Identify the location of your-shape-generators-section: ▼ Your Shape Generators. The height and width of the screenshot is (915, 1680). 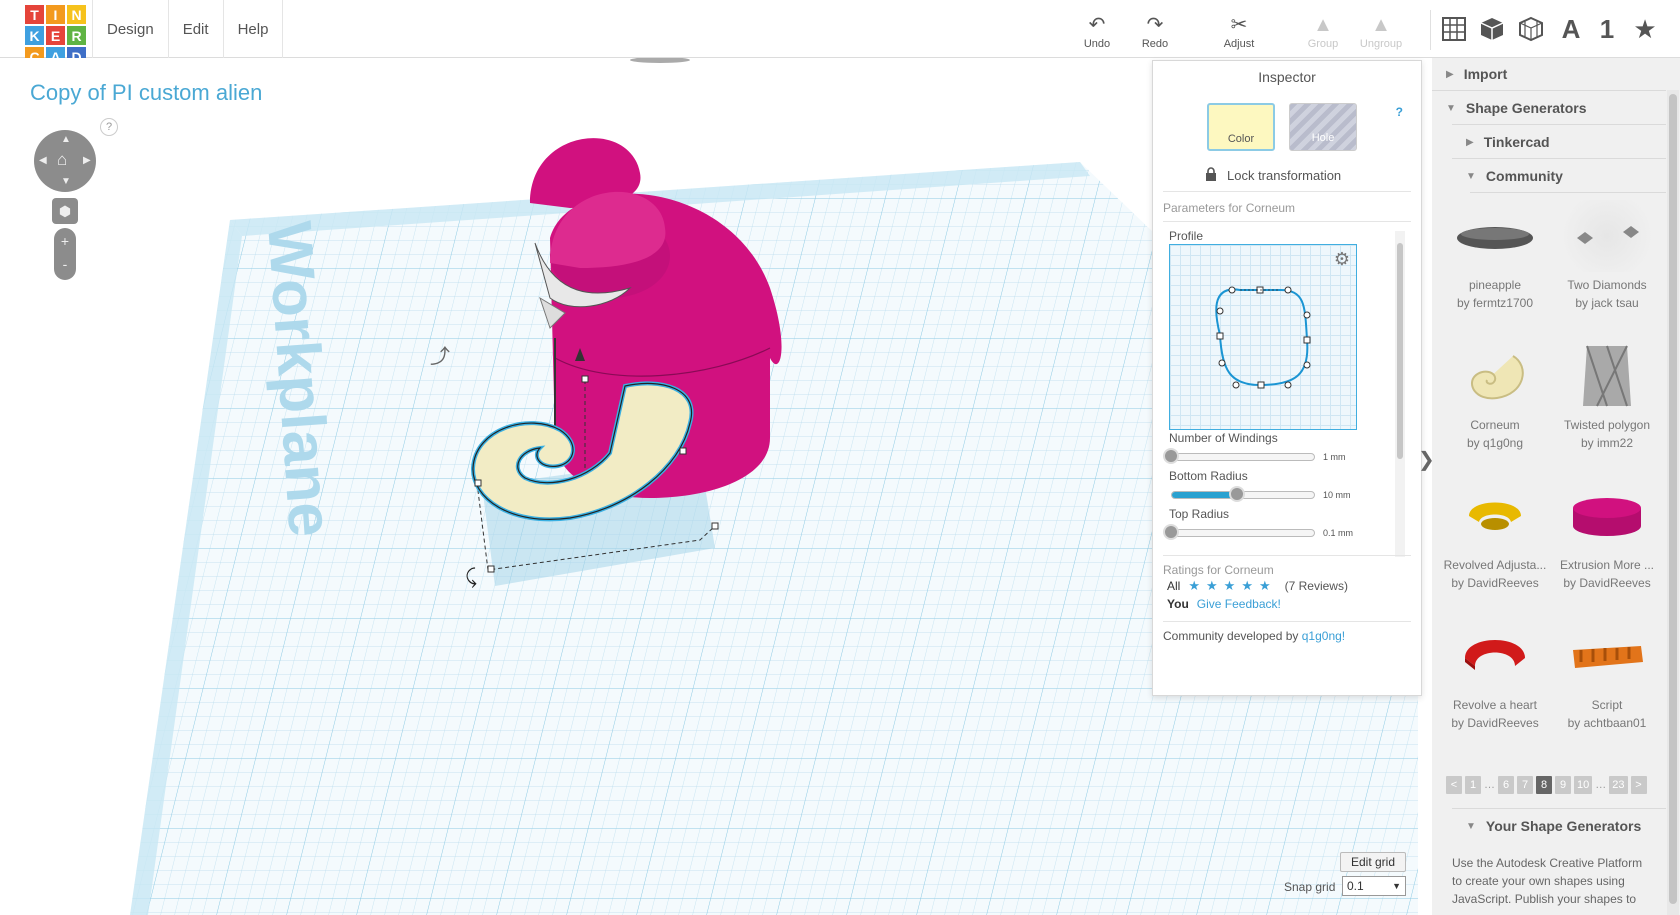
(1553, 826).